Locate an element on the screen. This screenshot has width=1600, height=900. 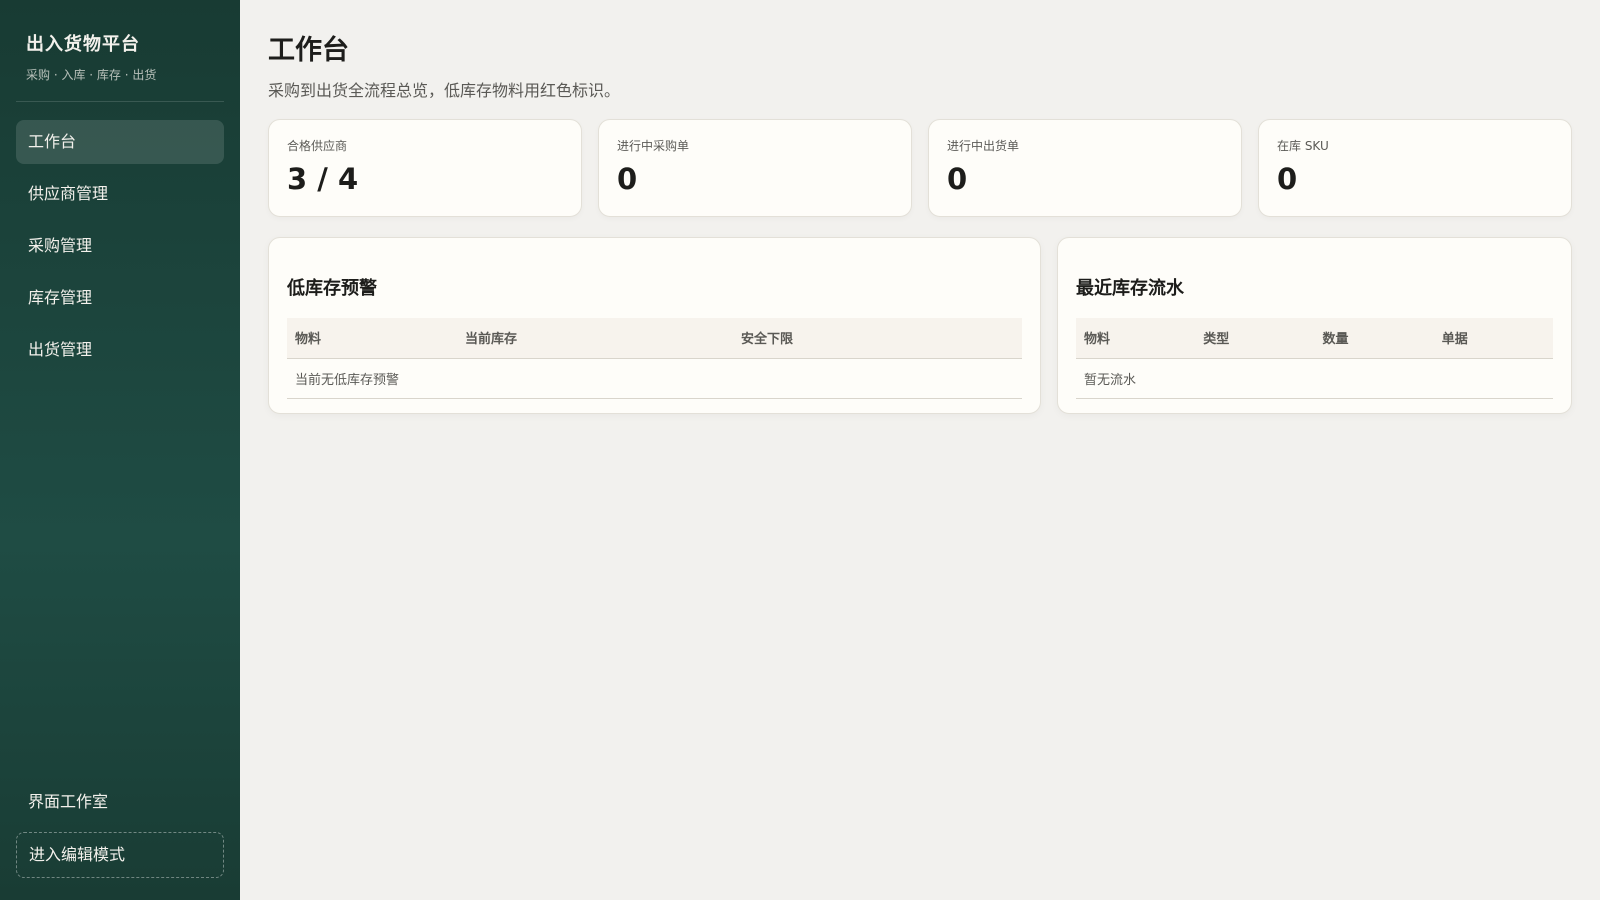
page-title: 工作台 is located at coordinates (308, 50).